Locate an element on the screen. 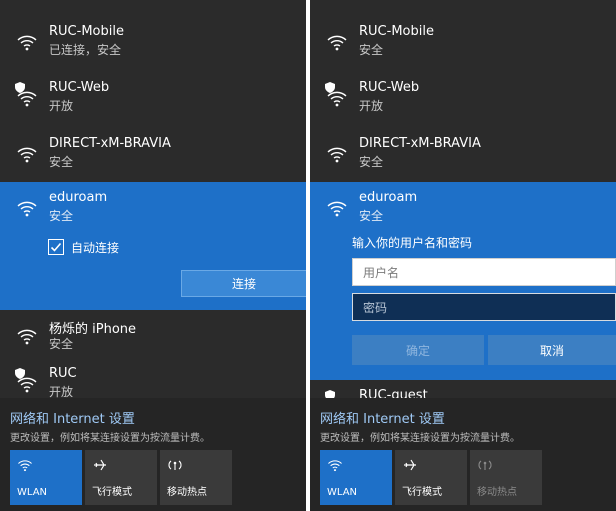 The image size is (616, 511). credentials-prompt: 输入你的用户名和密码 is located at coordinates (412, 243).